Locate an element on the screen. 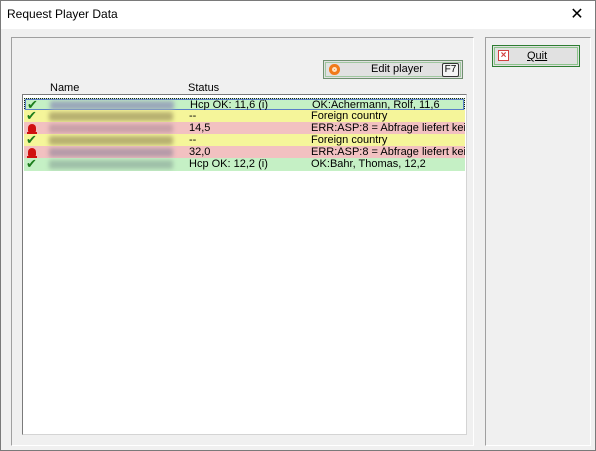 The image size is (596, 451). edit-player-label: Edit player is located at coordinates (397, 69).